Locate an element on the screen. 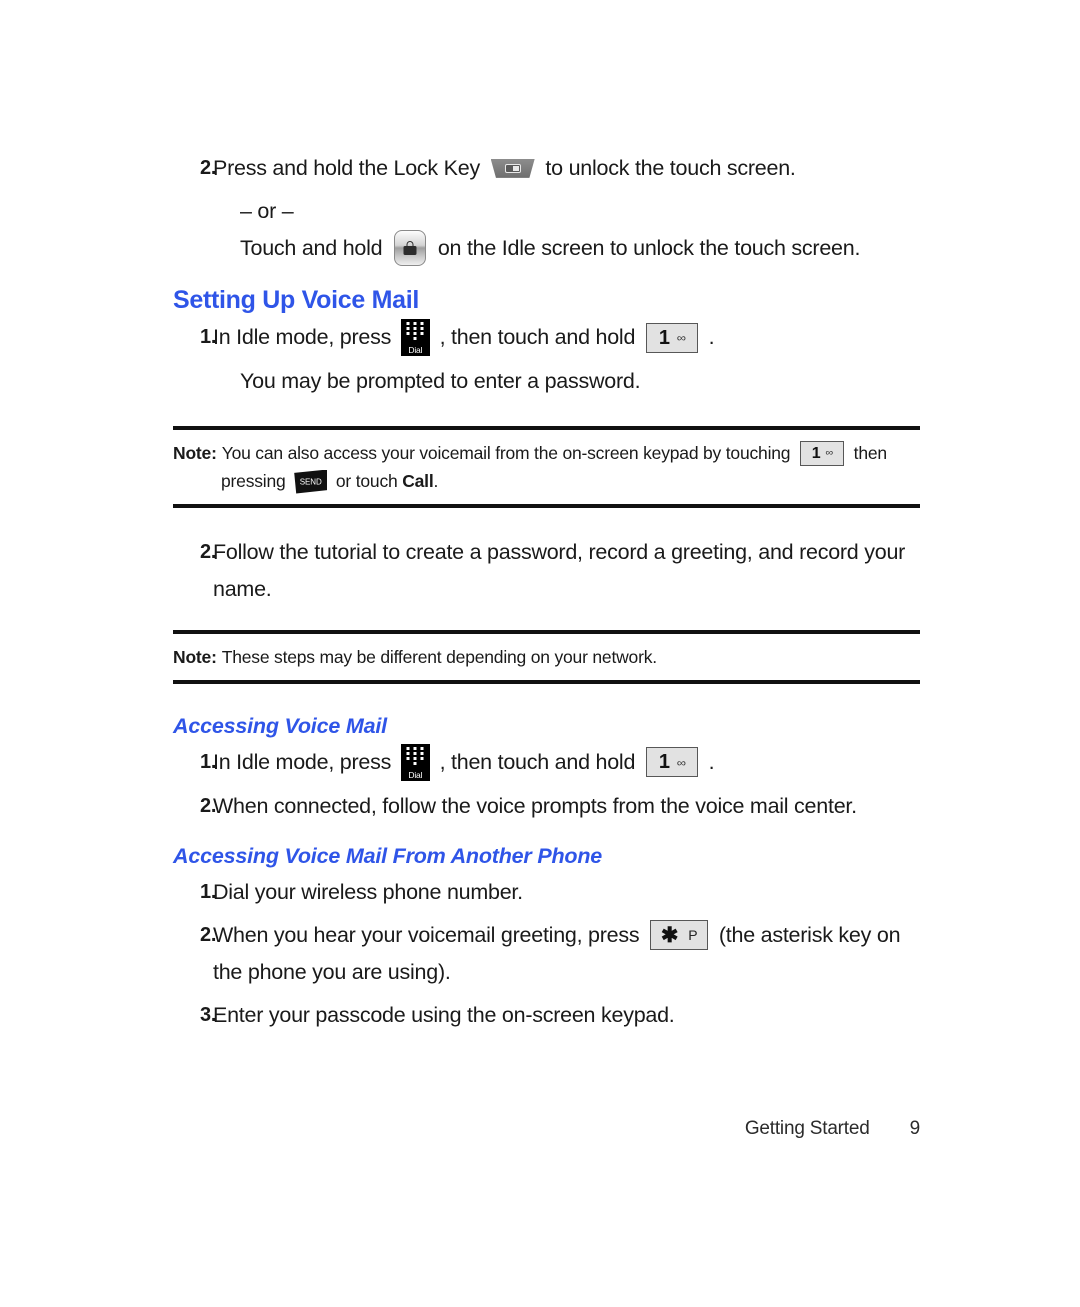 This screenshot has width=1080, height=1307. section-title-setting-up: Setting Up Voice Mail is located at coordinates (296, 300).